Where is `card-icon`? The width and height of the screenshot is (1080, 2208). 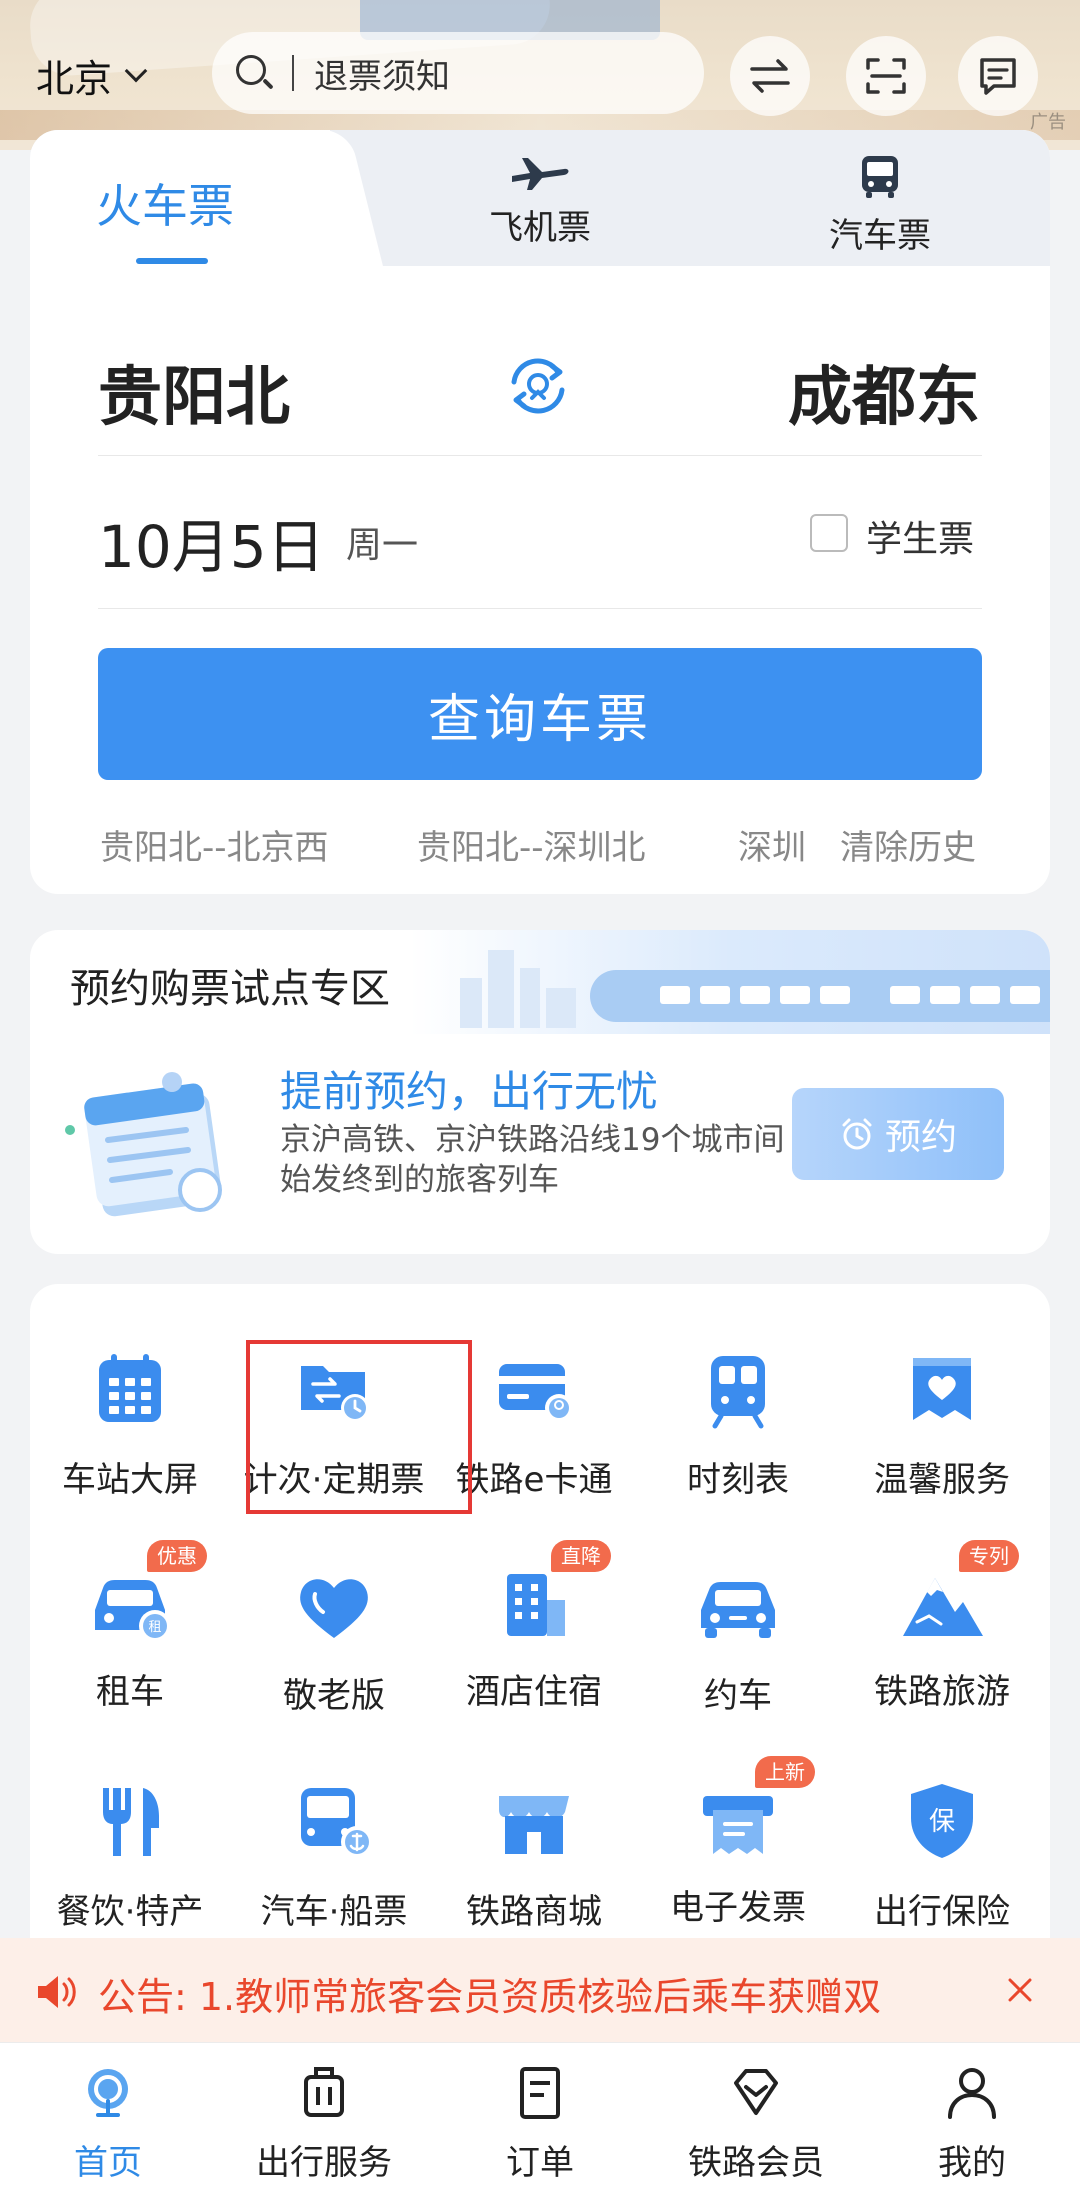
card-icon is located at coordinates (536, 1393).